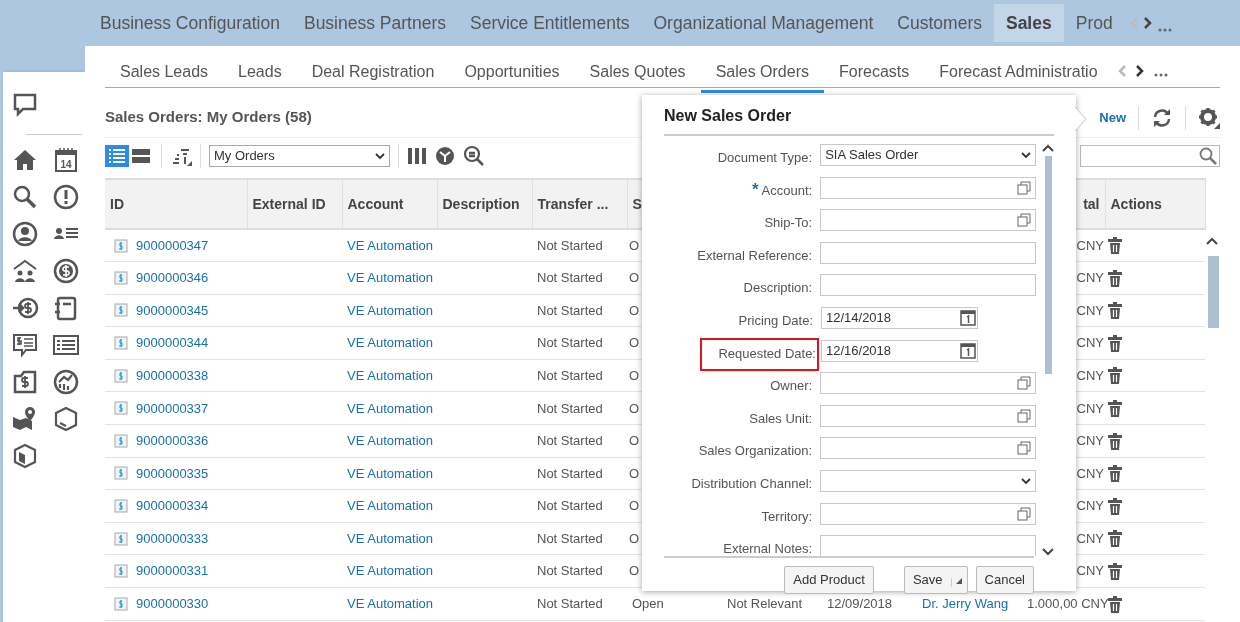 This screenshot has height=622, width=1240. Describe the element at coordinates (373, 74) in the screenshot. I see `tab: Deal Registration` at that location.